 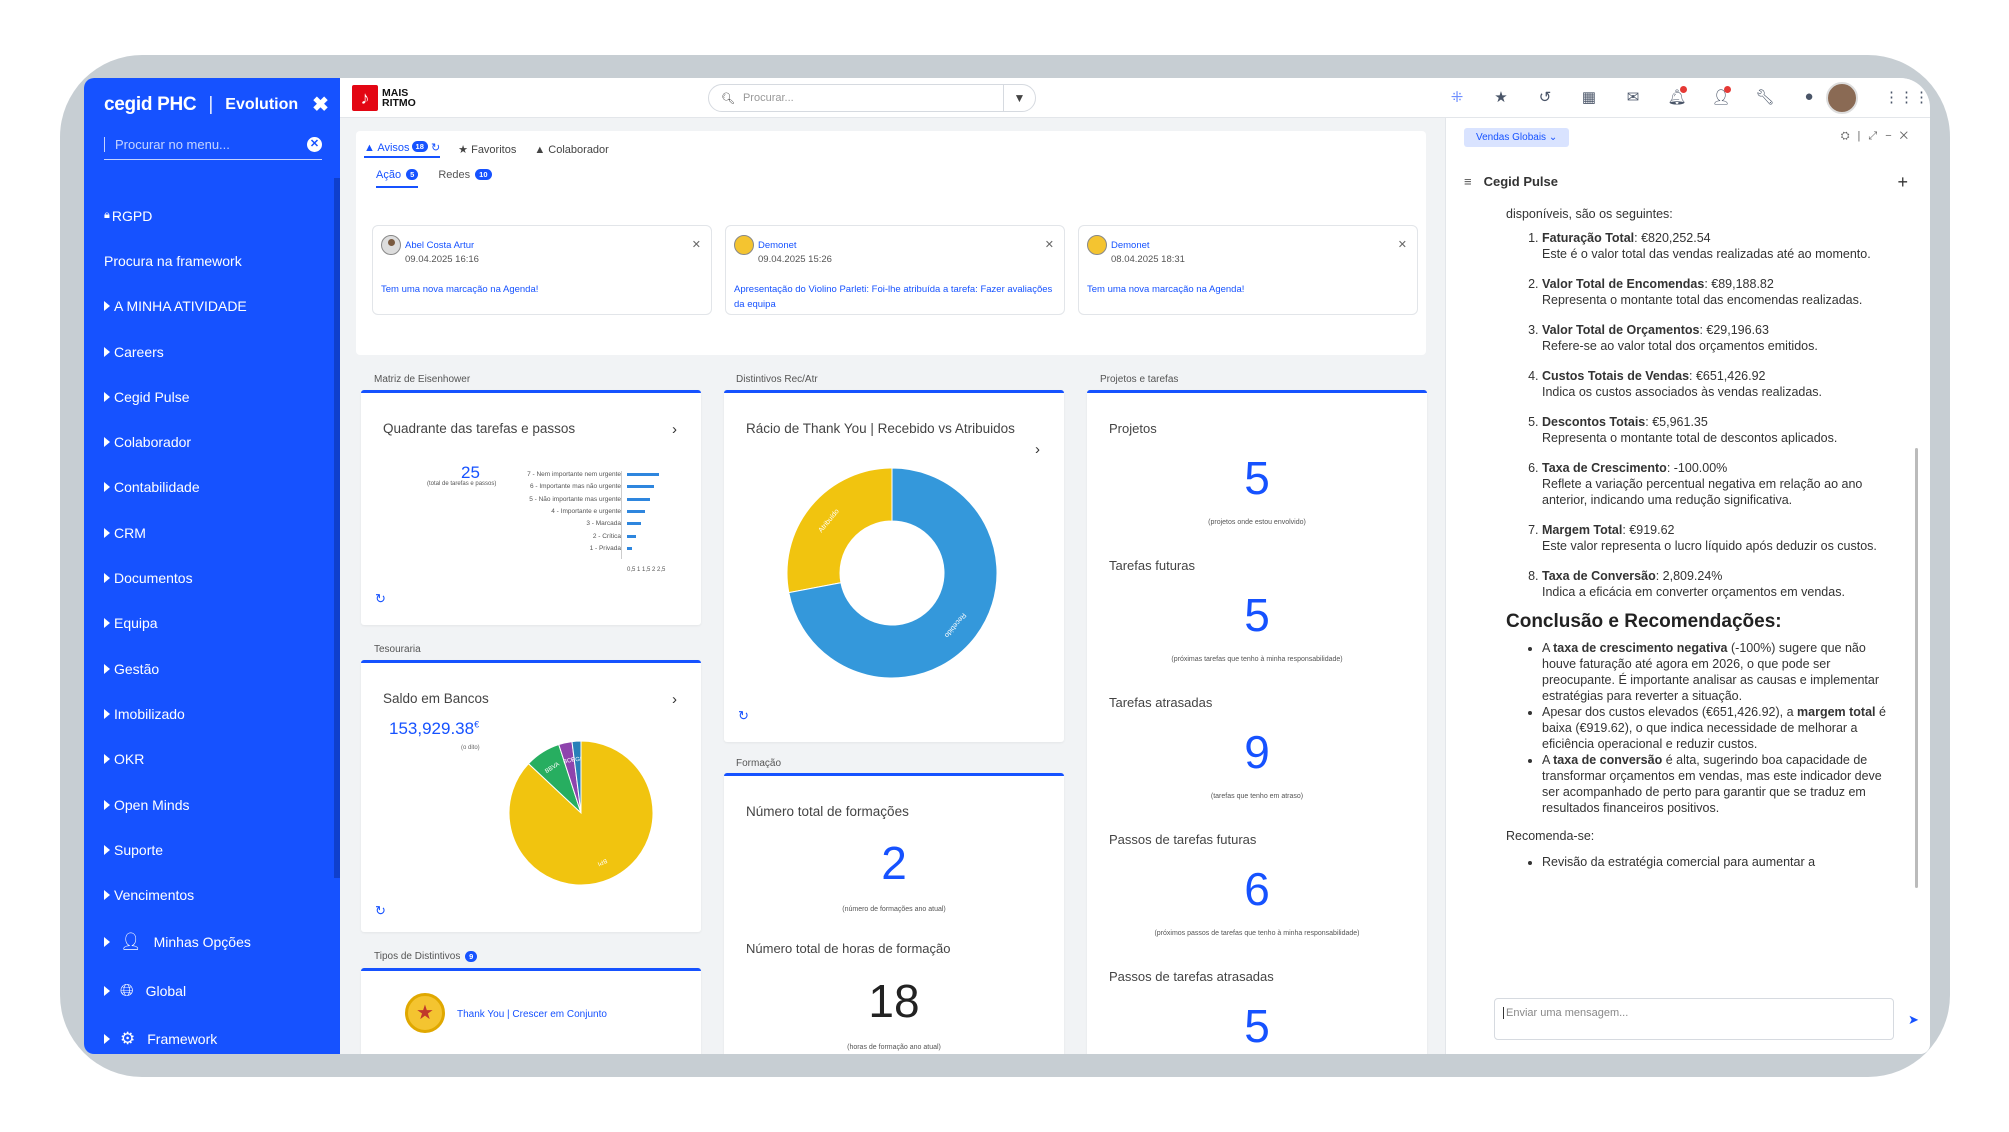 I want to click on star-icon: ★, so click(x=1501, y=97).